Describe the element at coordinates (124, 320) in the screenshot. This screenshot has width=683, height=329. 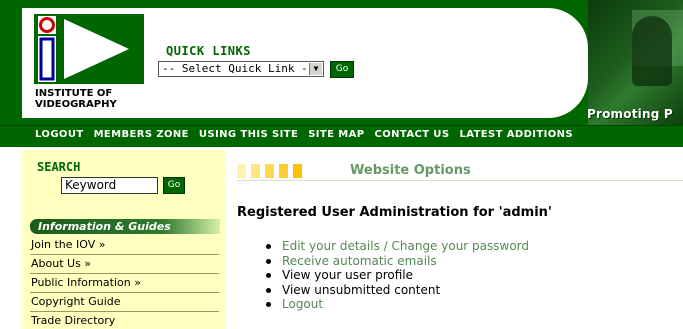
I see `sidebar-item-trade-directory: Trade Directory` at that location.